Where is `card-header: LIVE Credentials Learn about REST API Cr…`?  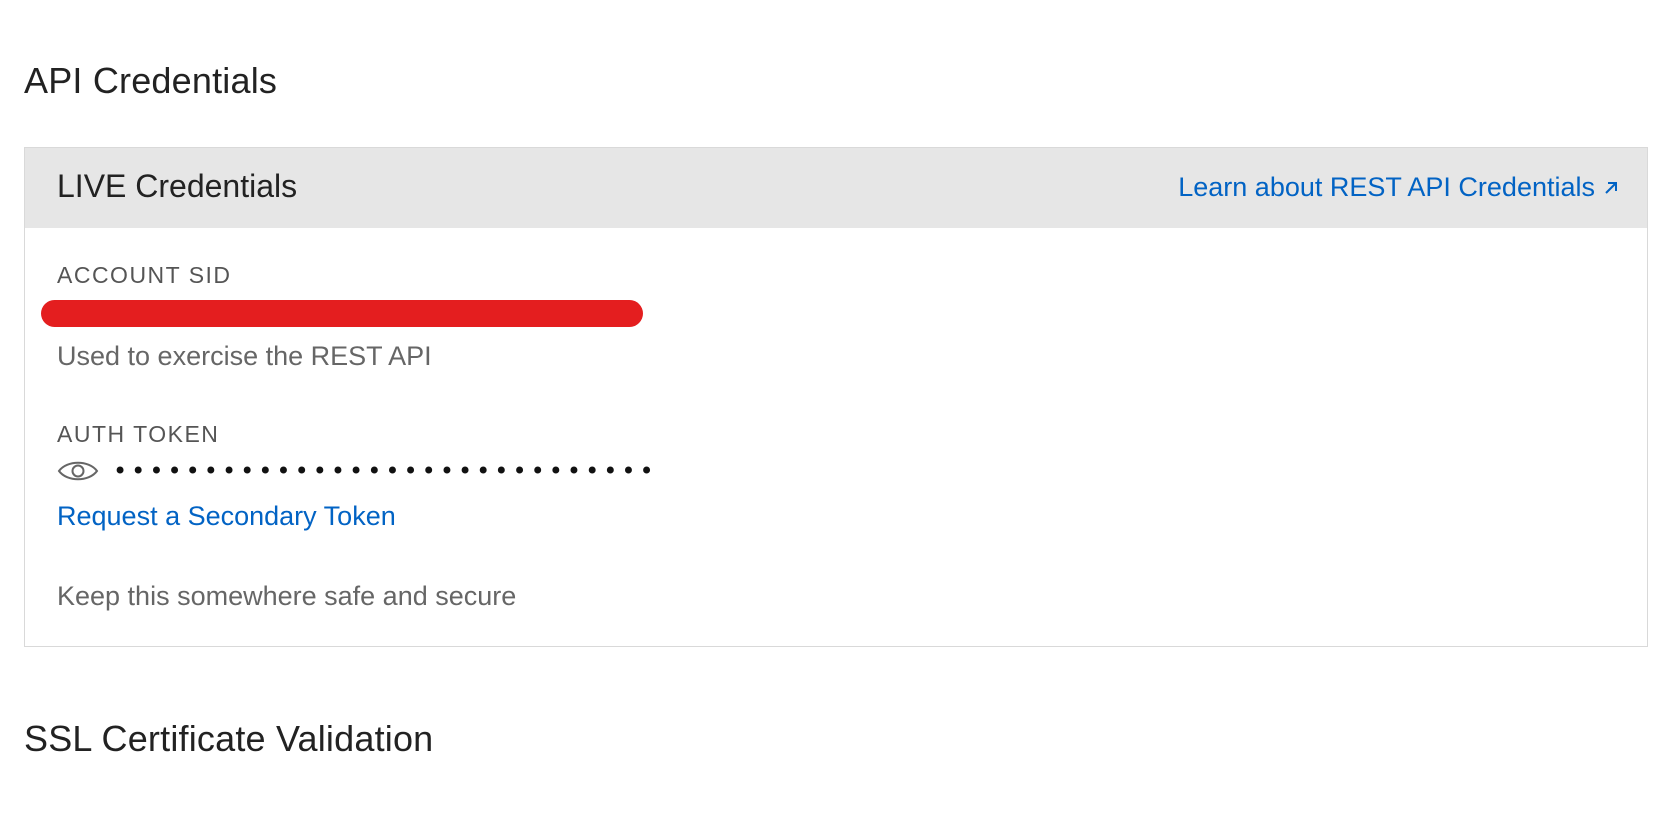 card-header: LIVE Credentials Learn about REST API Cr… is located at coordinates (836, 188).